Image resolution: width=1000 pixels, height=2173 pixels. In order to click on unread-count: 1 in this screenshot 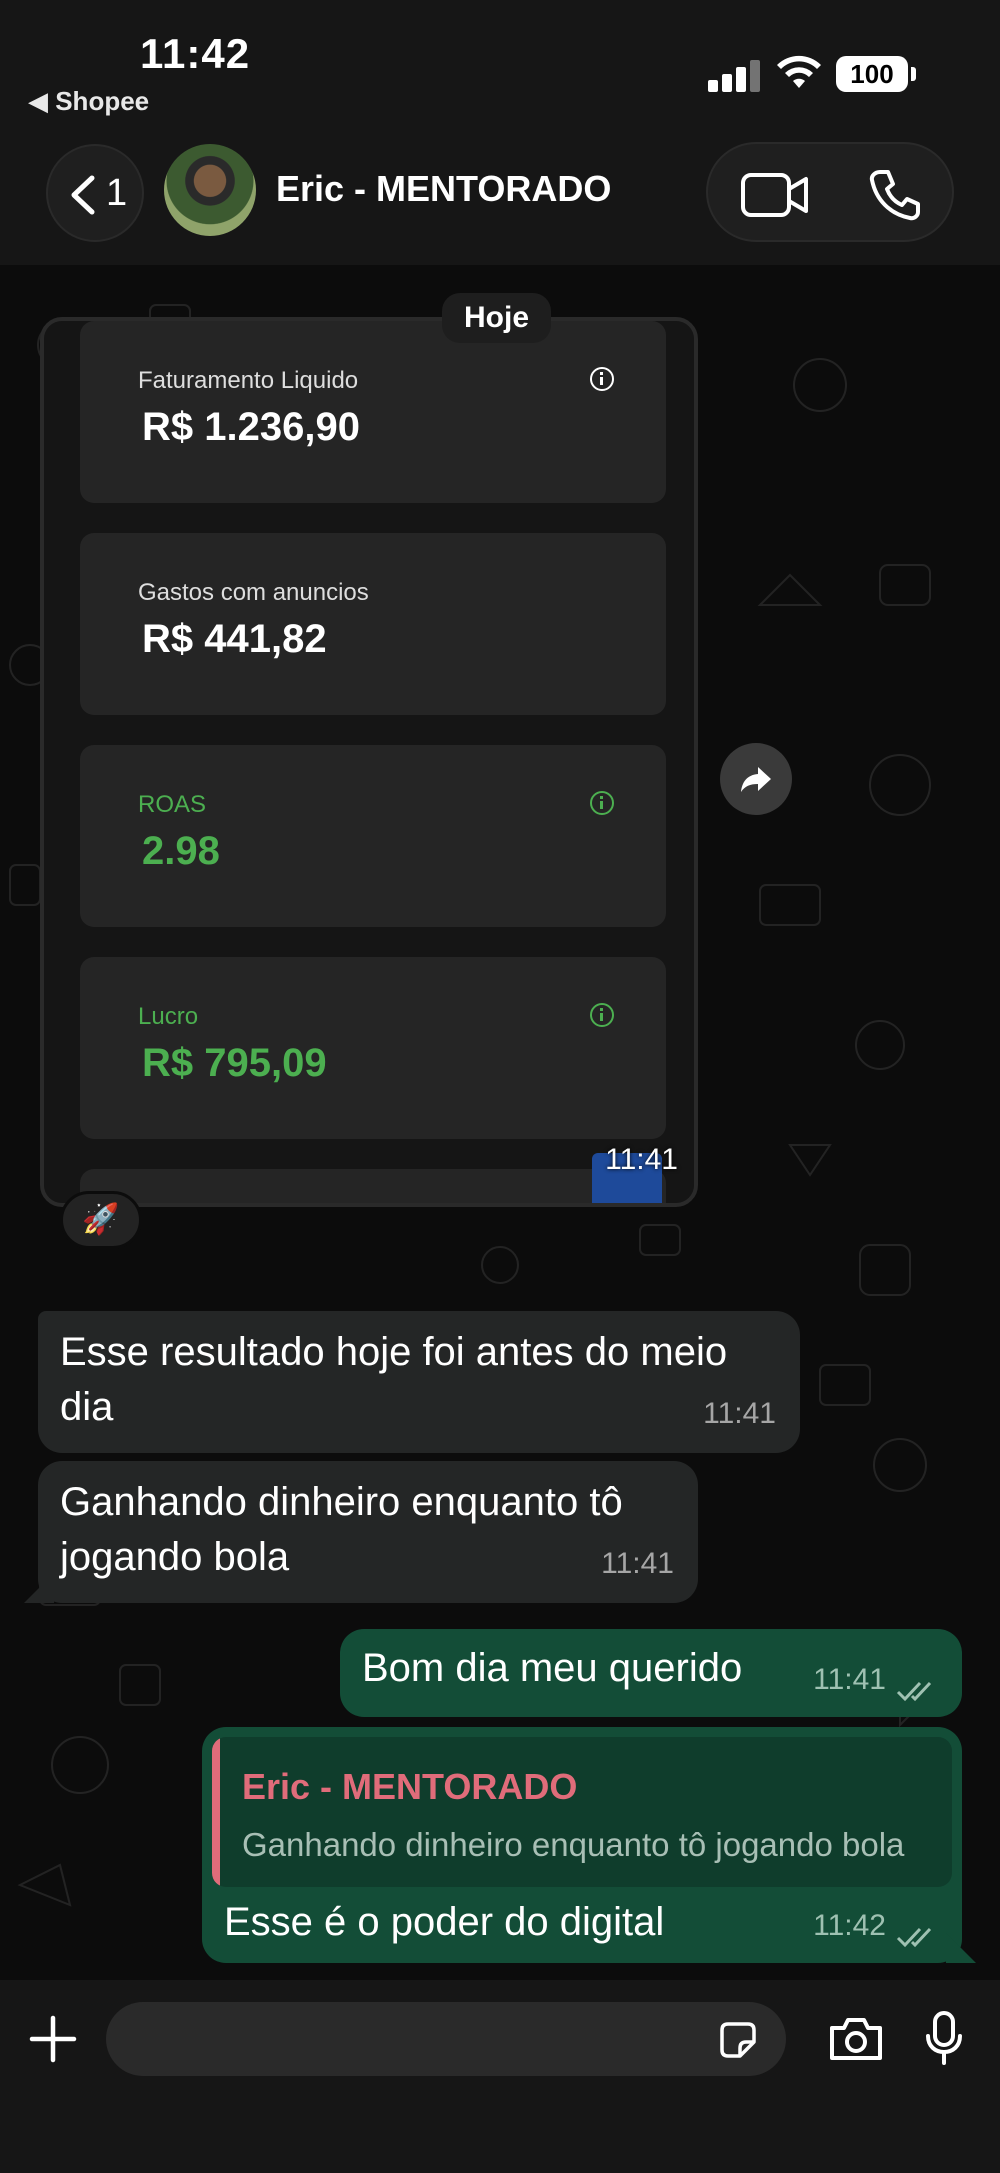, I will do `click(117, 193)`.